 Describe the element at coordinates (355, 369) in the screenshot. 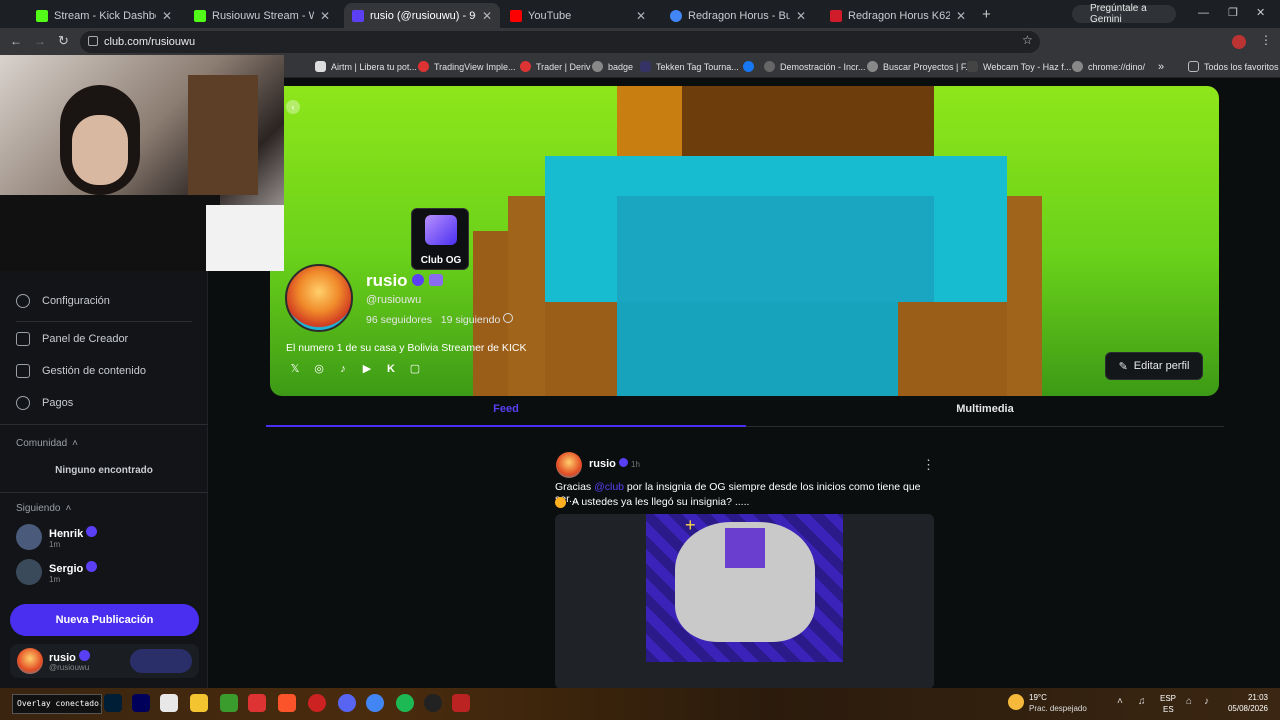

I see `social-links: 𝕏 ◎ ♪ ▶ K ▢` at that location.